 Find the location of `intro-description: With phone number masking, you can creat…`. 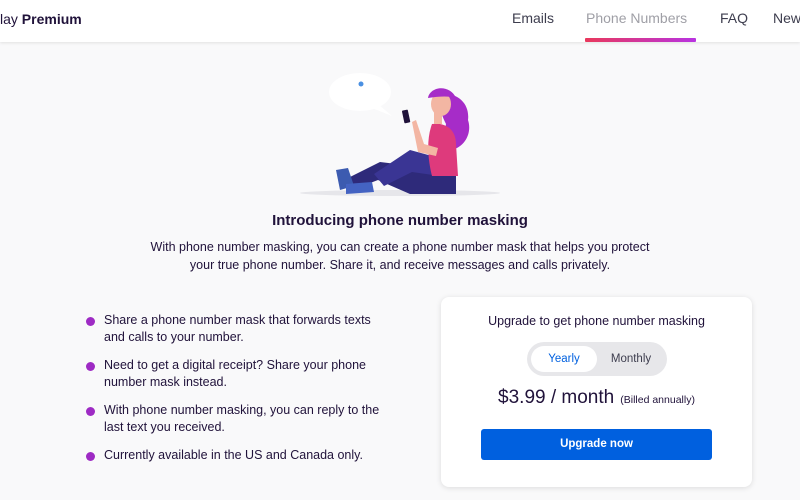

intro-description: With phone number masking, you can creat… is located at coordinates (400, 256).